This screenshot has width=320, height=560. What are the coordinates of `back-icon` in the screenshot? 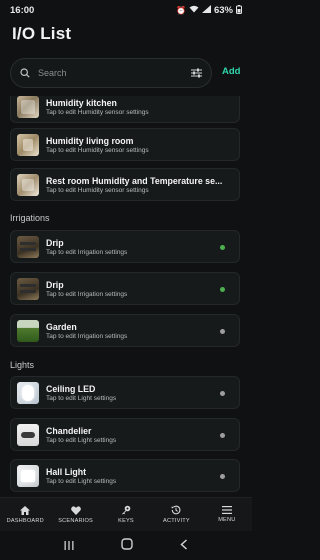 It's located at (184, 546).